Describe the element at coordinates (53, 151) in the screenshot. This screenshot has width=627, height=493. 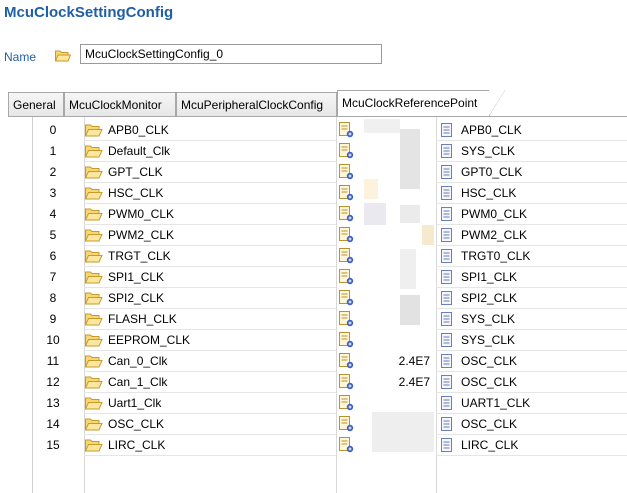
I see `row-index: 1` at that location.